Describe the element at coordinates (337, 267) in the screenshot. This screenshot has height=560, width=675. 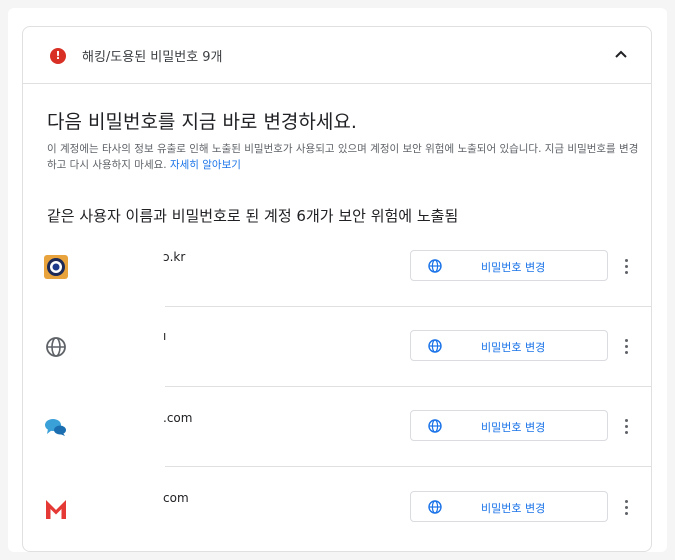
I see `account-row: ɔ.kr 비밀번호 변경` at that location.